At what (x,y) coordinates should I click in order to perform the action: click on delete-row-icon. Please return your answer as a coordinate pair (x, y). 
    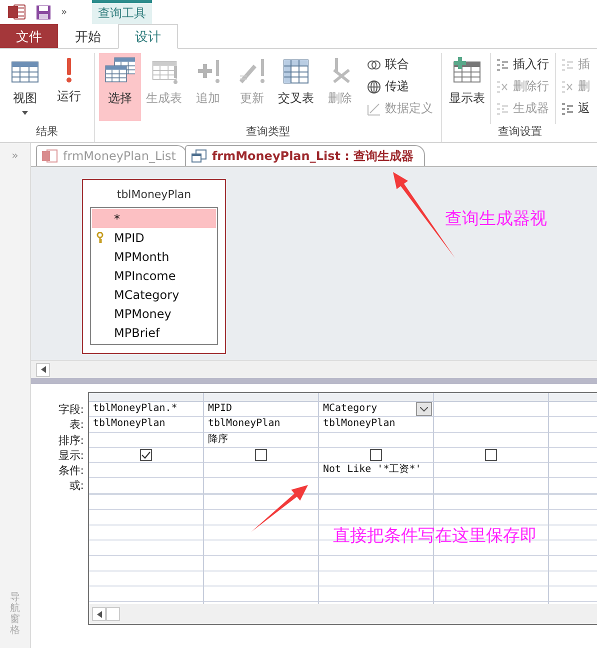
    Looking at the image, I should click on (502, 87).